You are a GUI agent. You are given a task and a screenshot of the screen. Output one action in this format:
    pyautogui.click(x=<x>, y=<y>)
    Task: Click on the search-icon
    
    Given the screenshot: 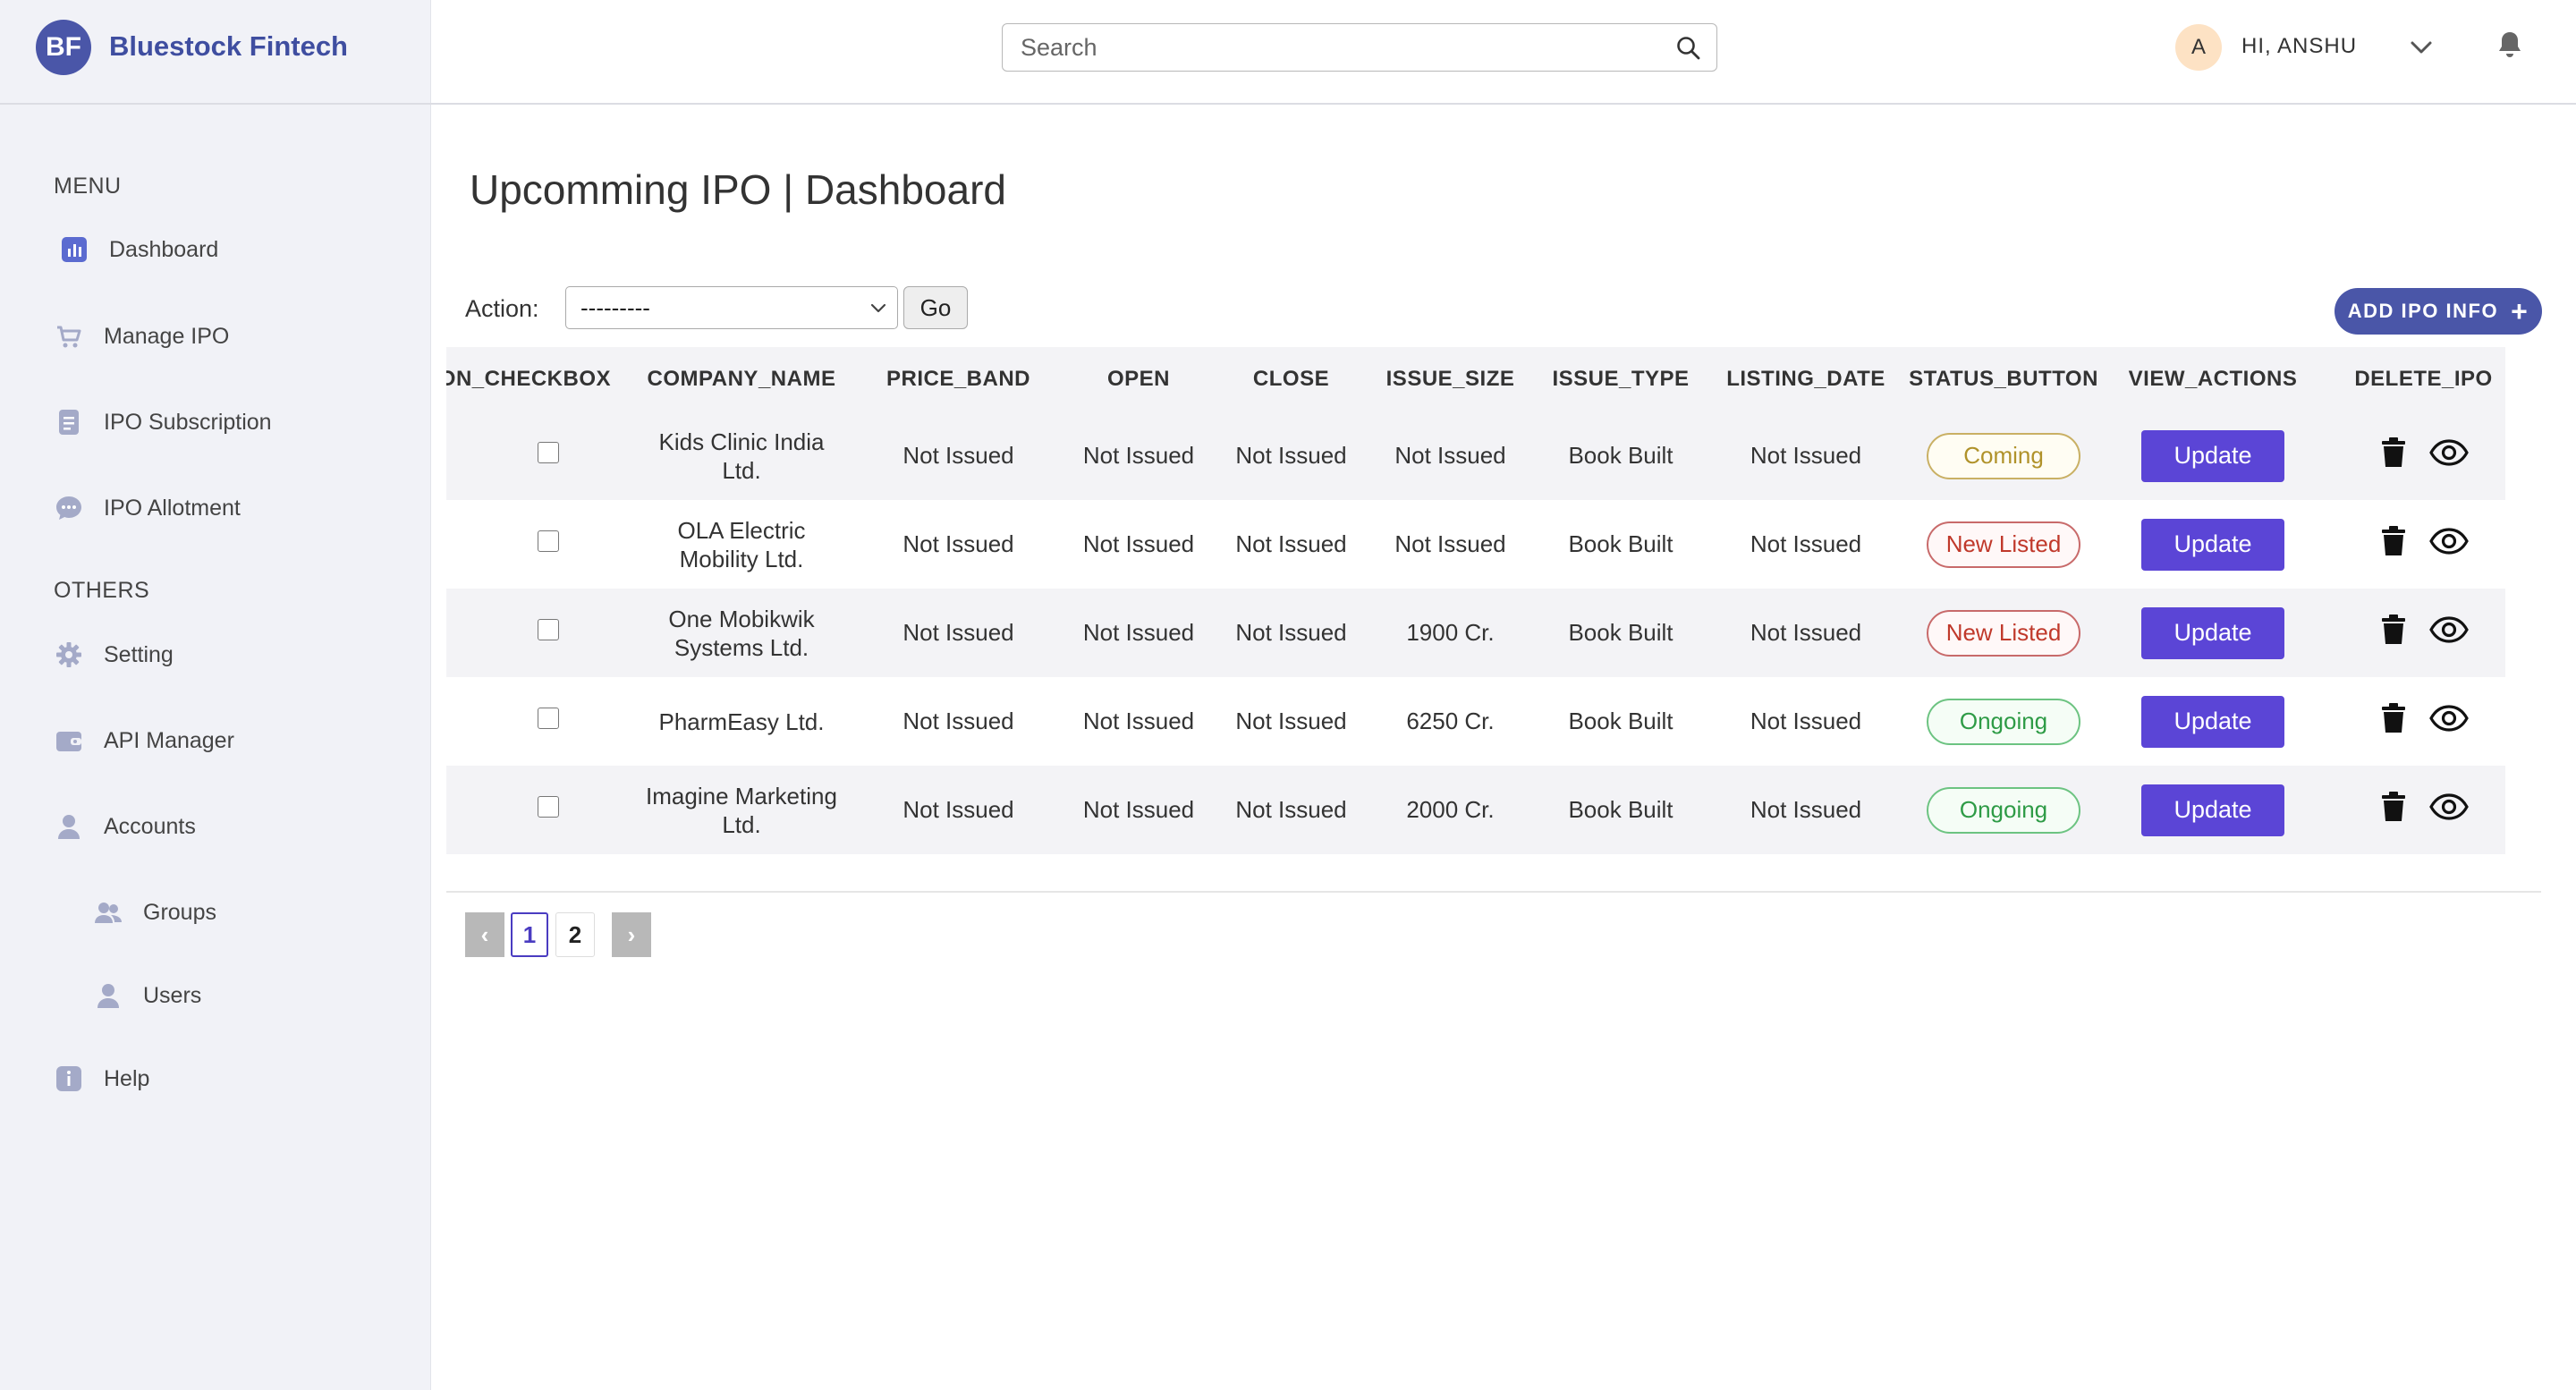 What is the action you would take?
    pyautogui.click(x=1688, y=48)
    